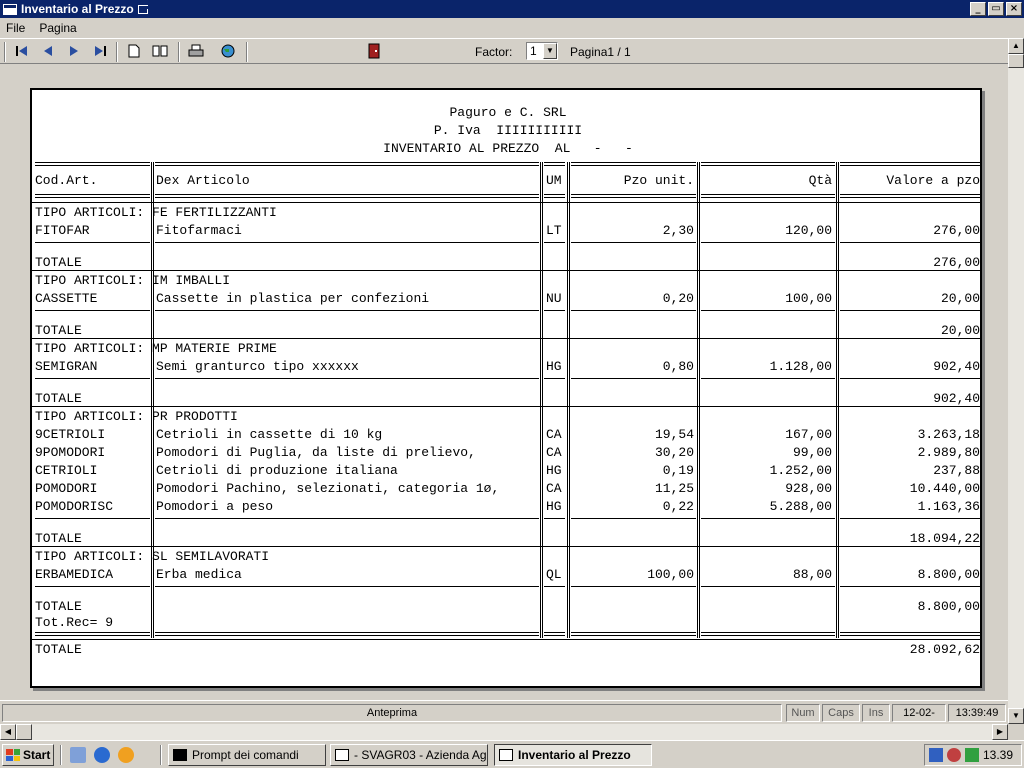 The width and height of the screenshot is (1024, 768). What do you see at coordinates (66, 180) in the screenshot?
I see `column-header: Cod.Art.` at bounding box center [66, 180].